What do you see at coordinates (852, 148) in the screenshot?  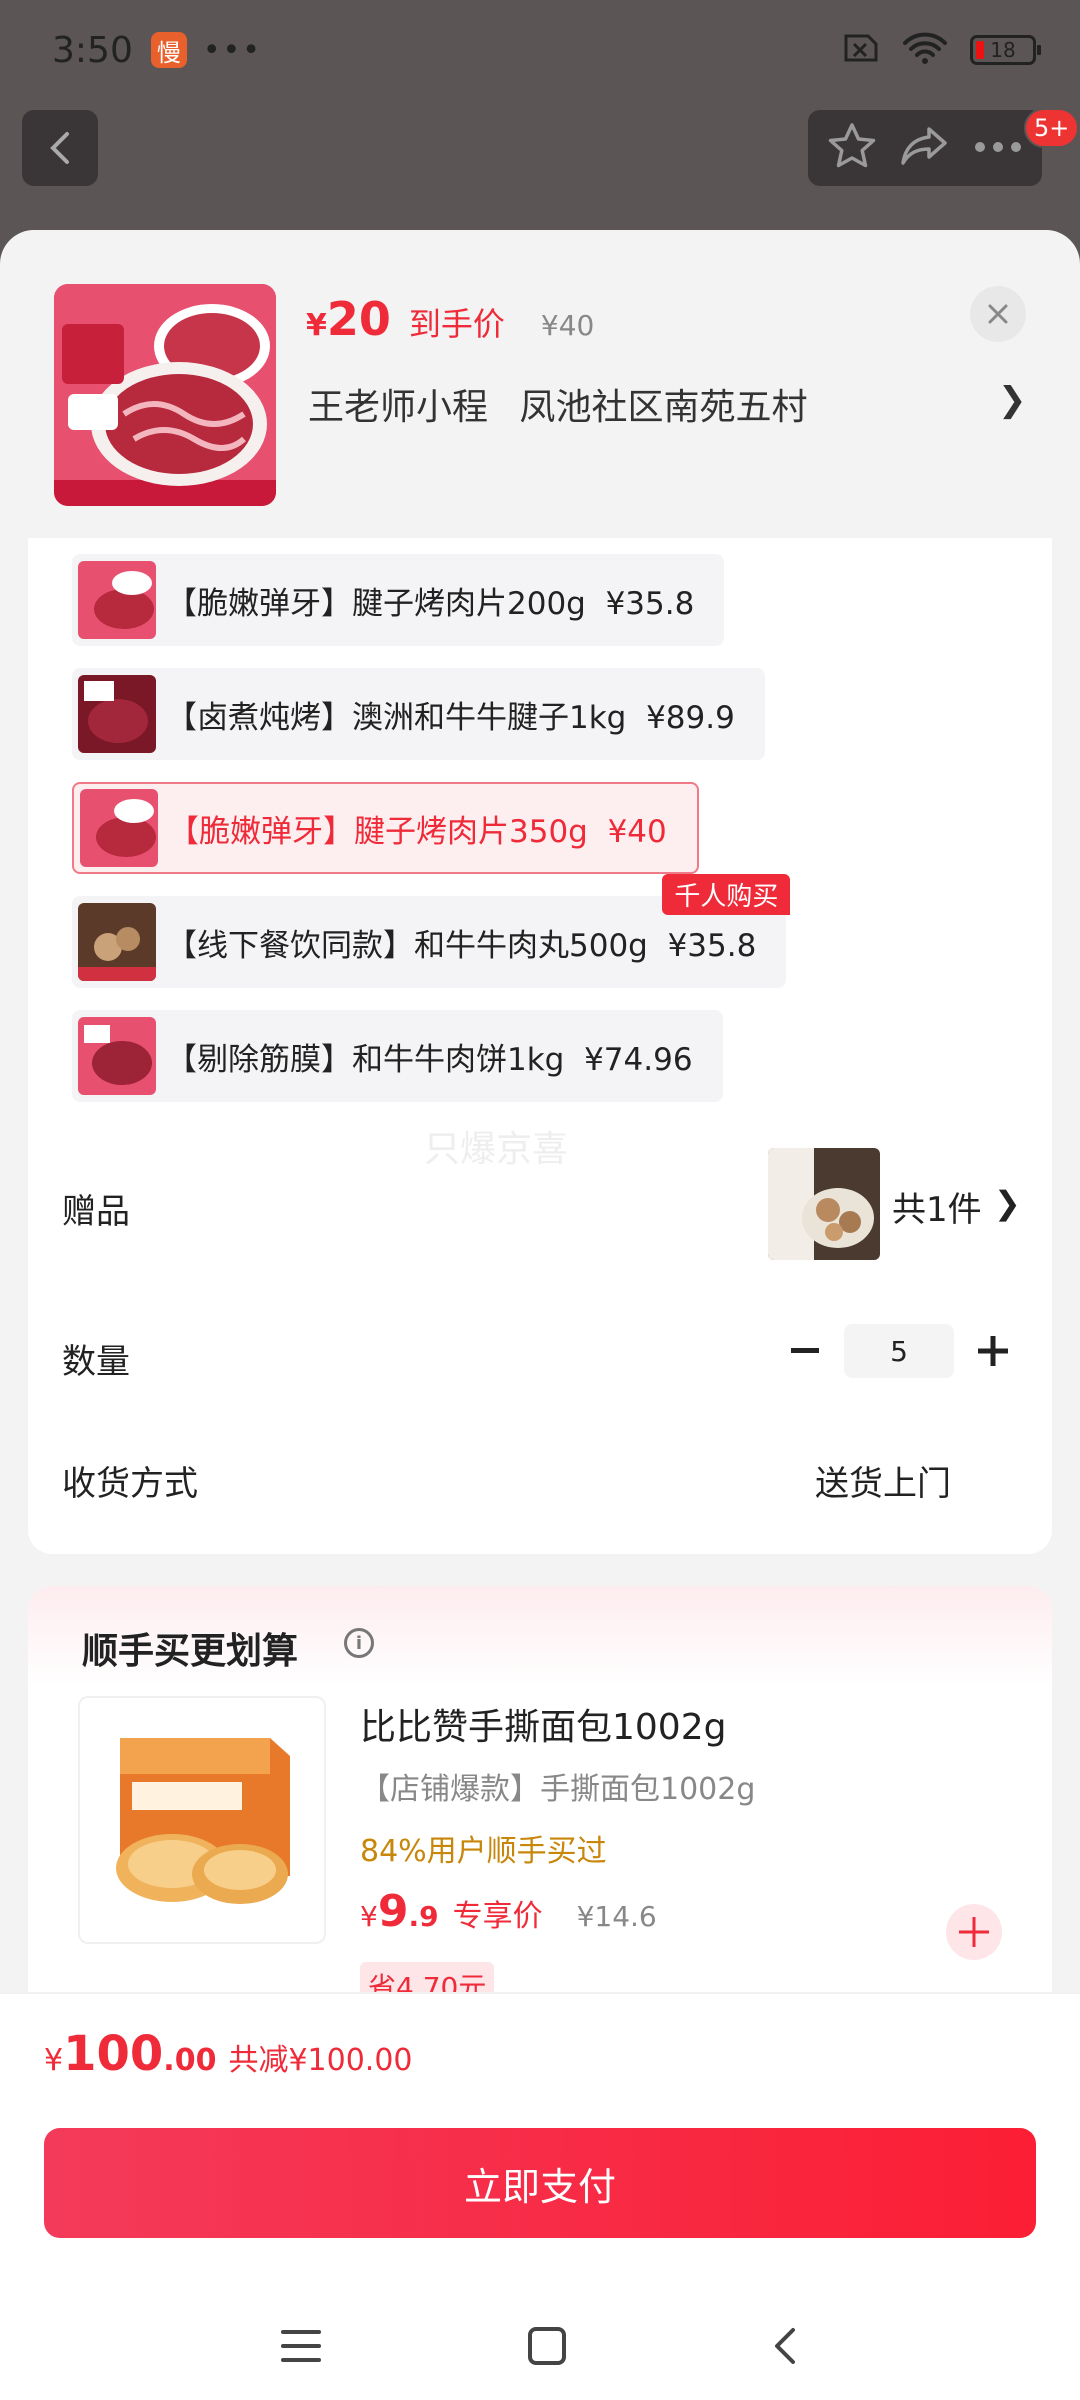 I see `favorite-star-icon` at bounding box center [852, 148].